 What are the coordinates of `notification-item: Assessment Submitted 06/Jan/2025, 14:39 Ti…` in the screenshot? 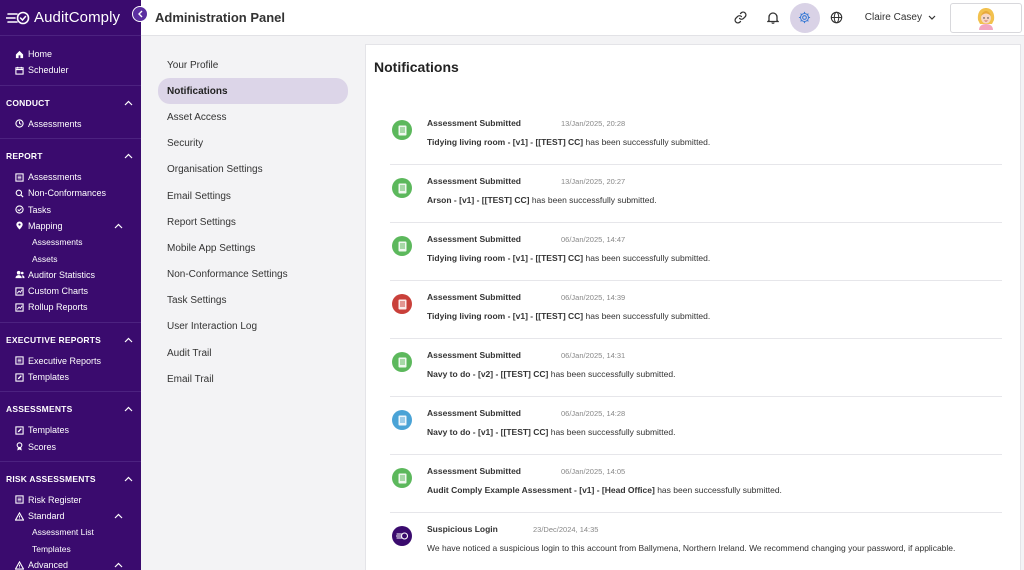 It's located at (696, 310).